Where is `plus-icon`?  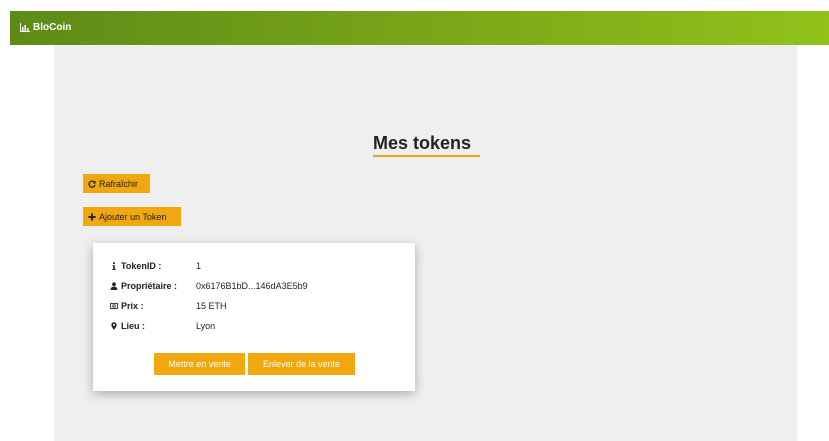 plus-icon is located at coordinates (92, 216).